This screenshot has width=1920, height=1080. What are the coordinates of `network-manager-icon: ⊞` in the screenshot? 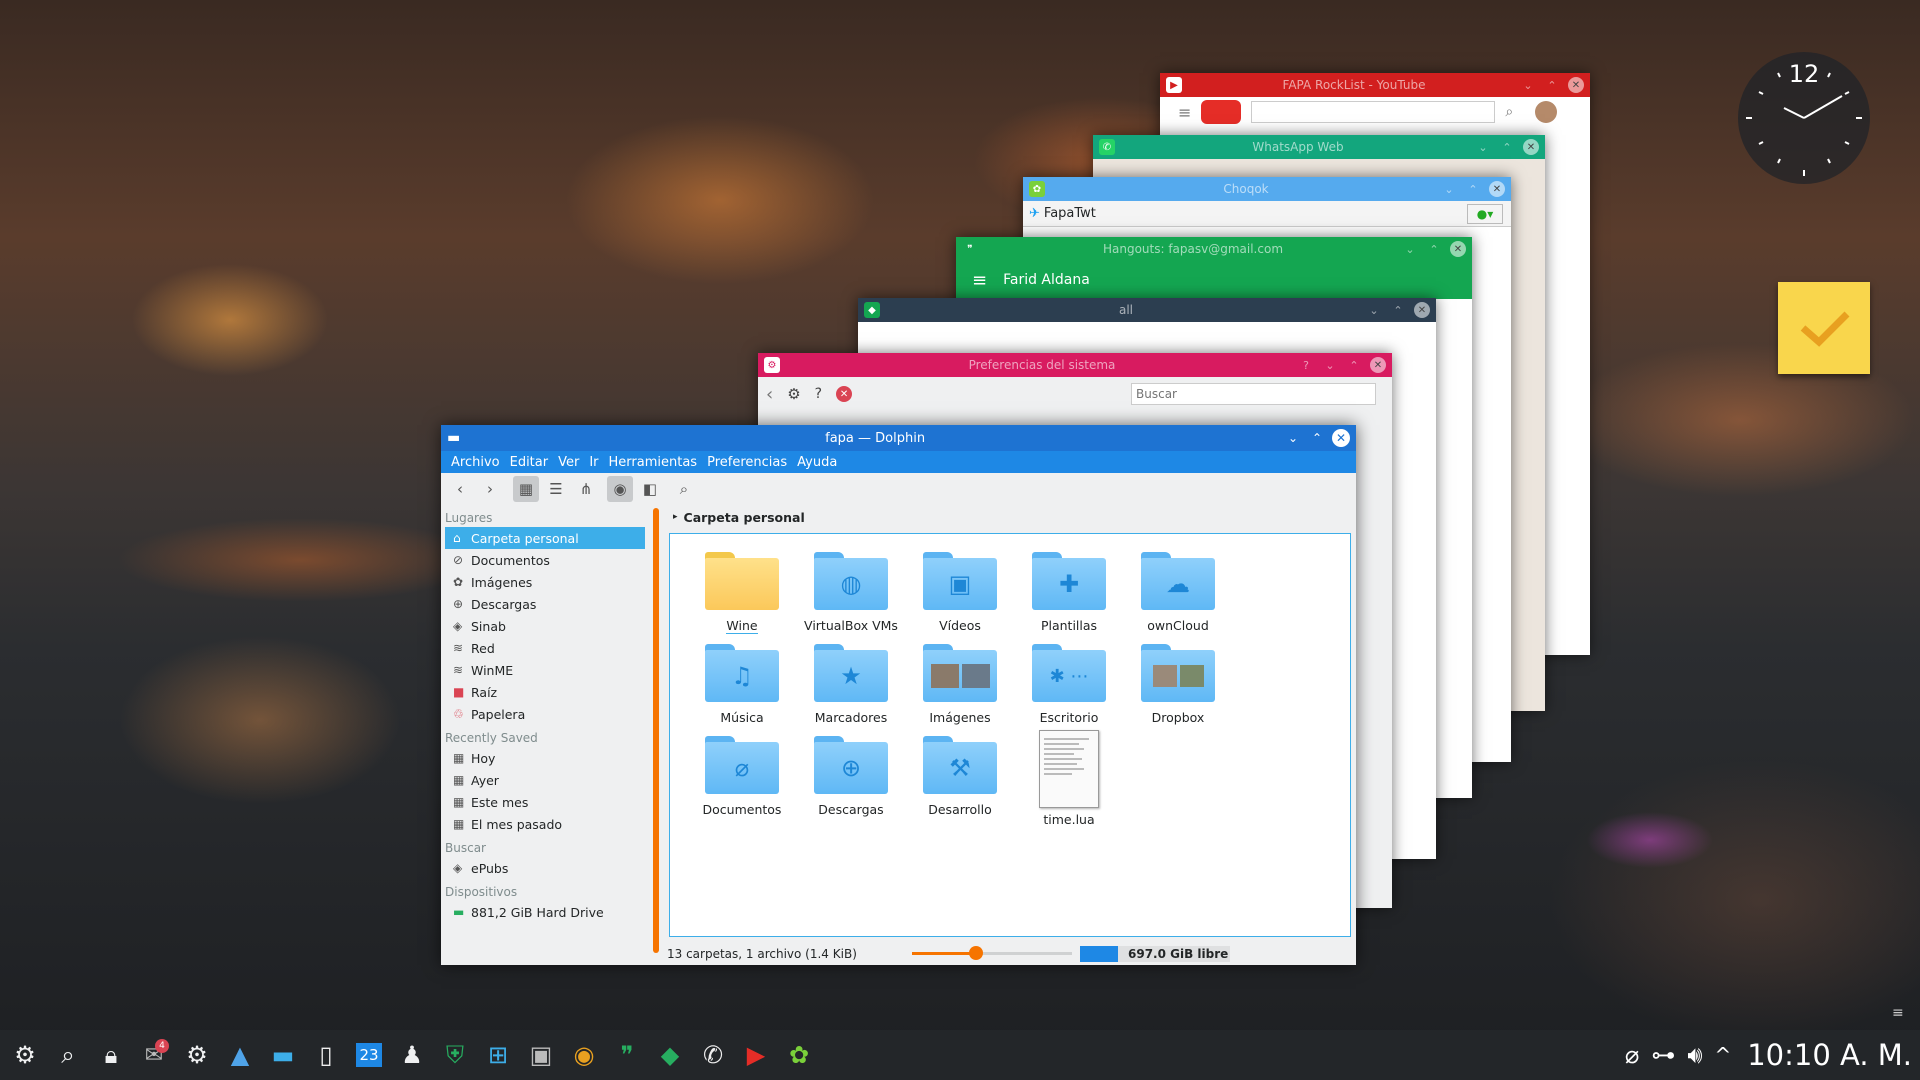 It's located at (498, 1055).